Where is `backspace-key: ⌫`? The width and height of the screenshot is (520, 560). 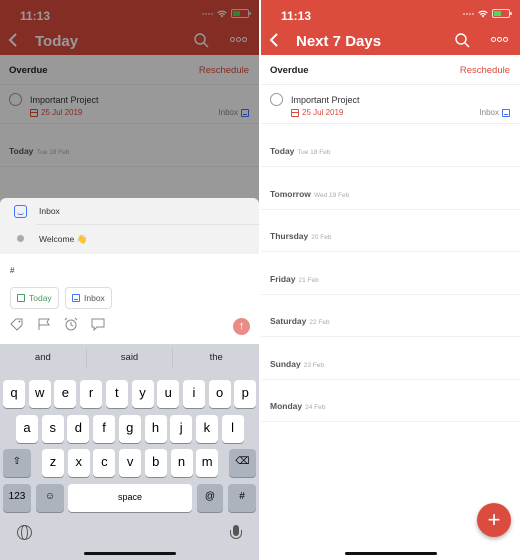
backspace-key: ⌫ is located at coordinates (242, 463).